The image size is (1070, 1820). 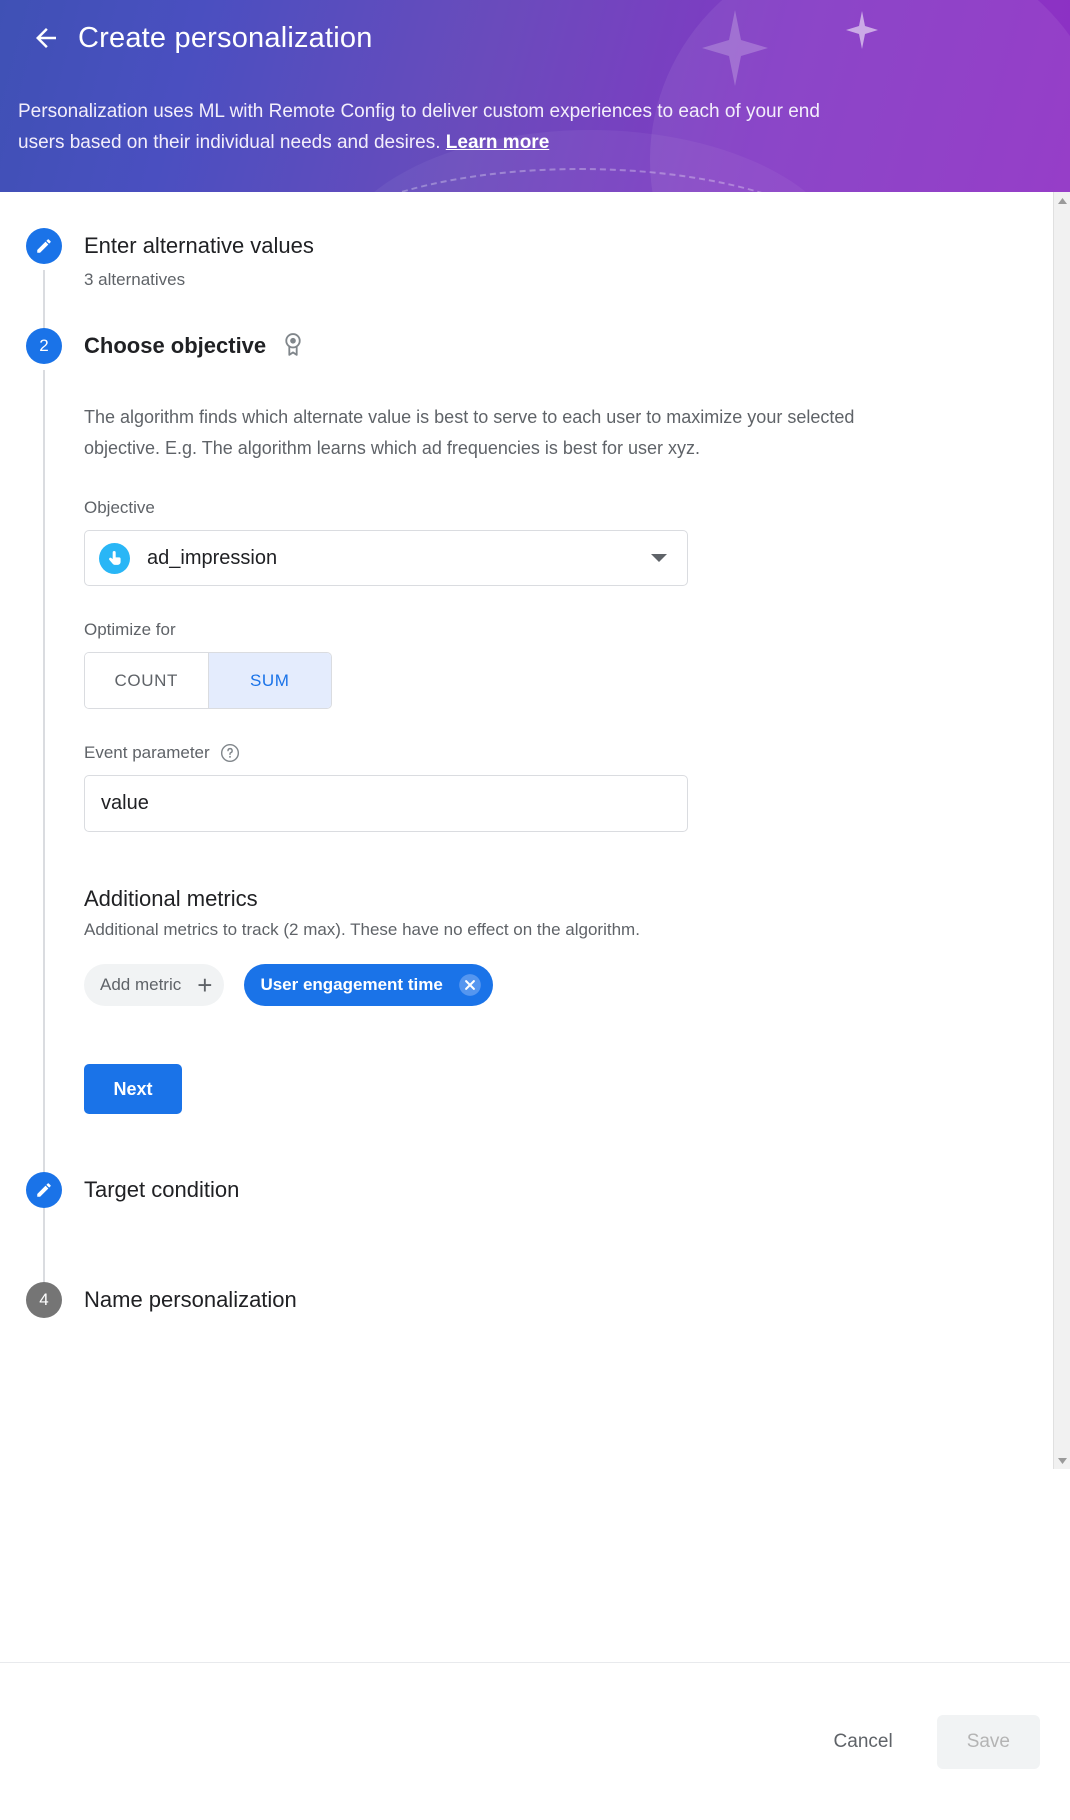 I want to click on step-name-personalization: 4 Name personalization, so click(x=535, y=1300).